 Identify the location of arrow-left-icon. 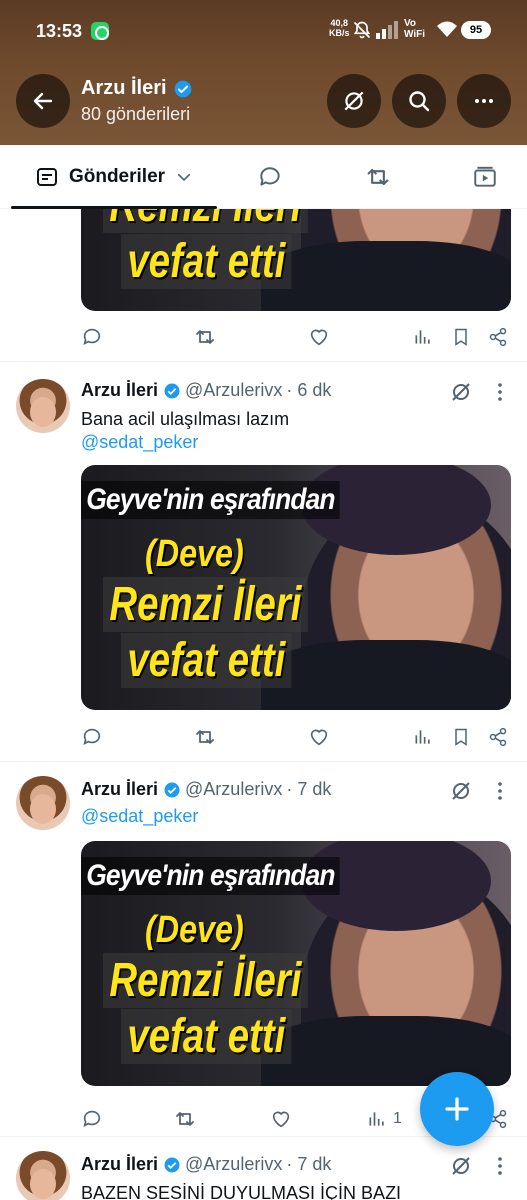
(43, 101).